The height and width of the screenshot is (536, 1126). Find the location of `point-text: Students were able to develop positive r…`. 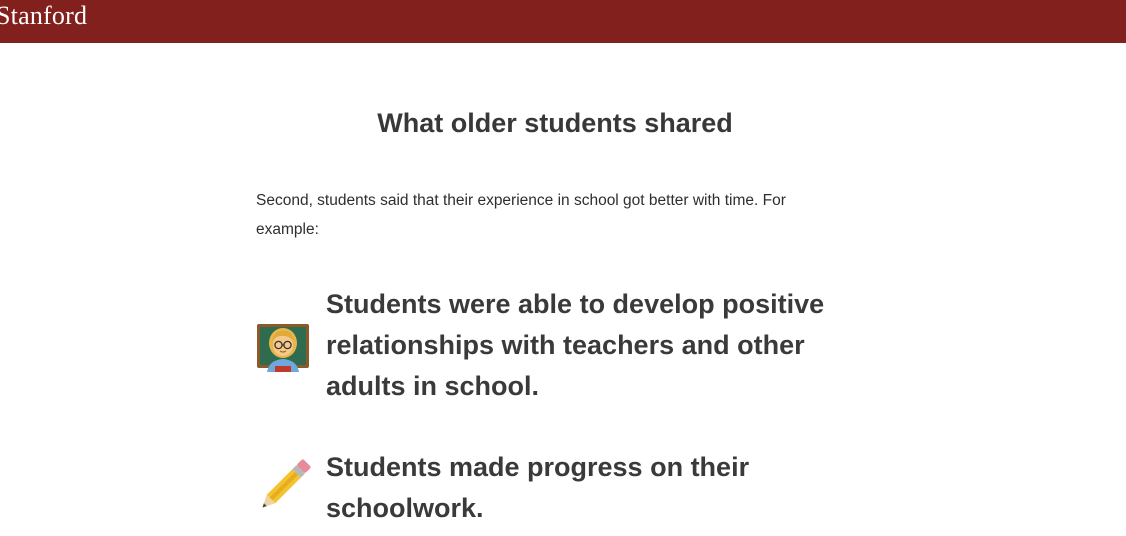

point-text: Students were able to develop positive r… is located at coordinates (575, 345).